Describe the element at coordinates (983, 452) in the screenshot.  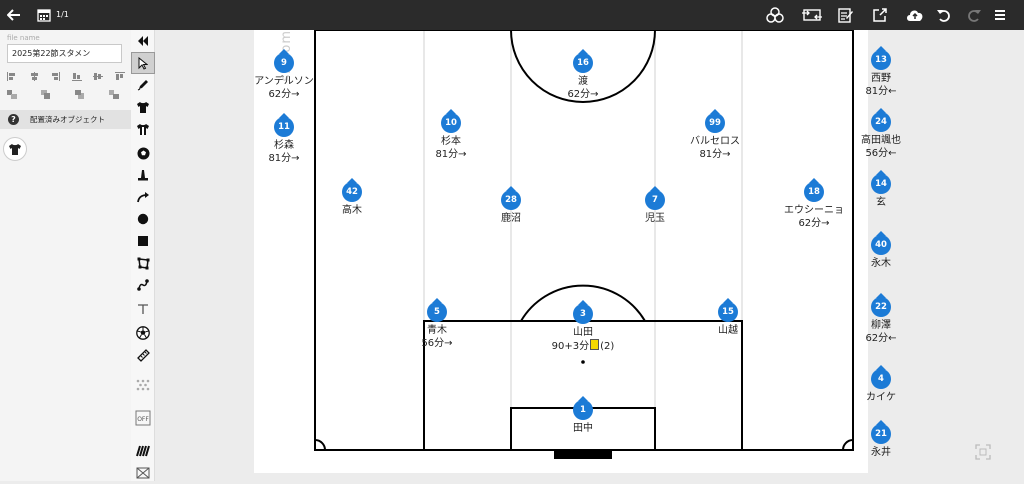
I see `fit-screen-icon` at that location.